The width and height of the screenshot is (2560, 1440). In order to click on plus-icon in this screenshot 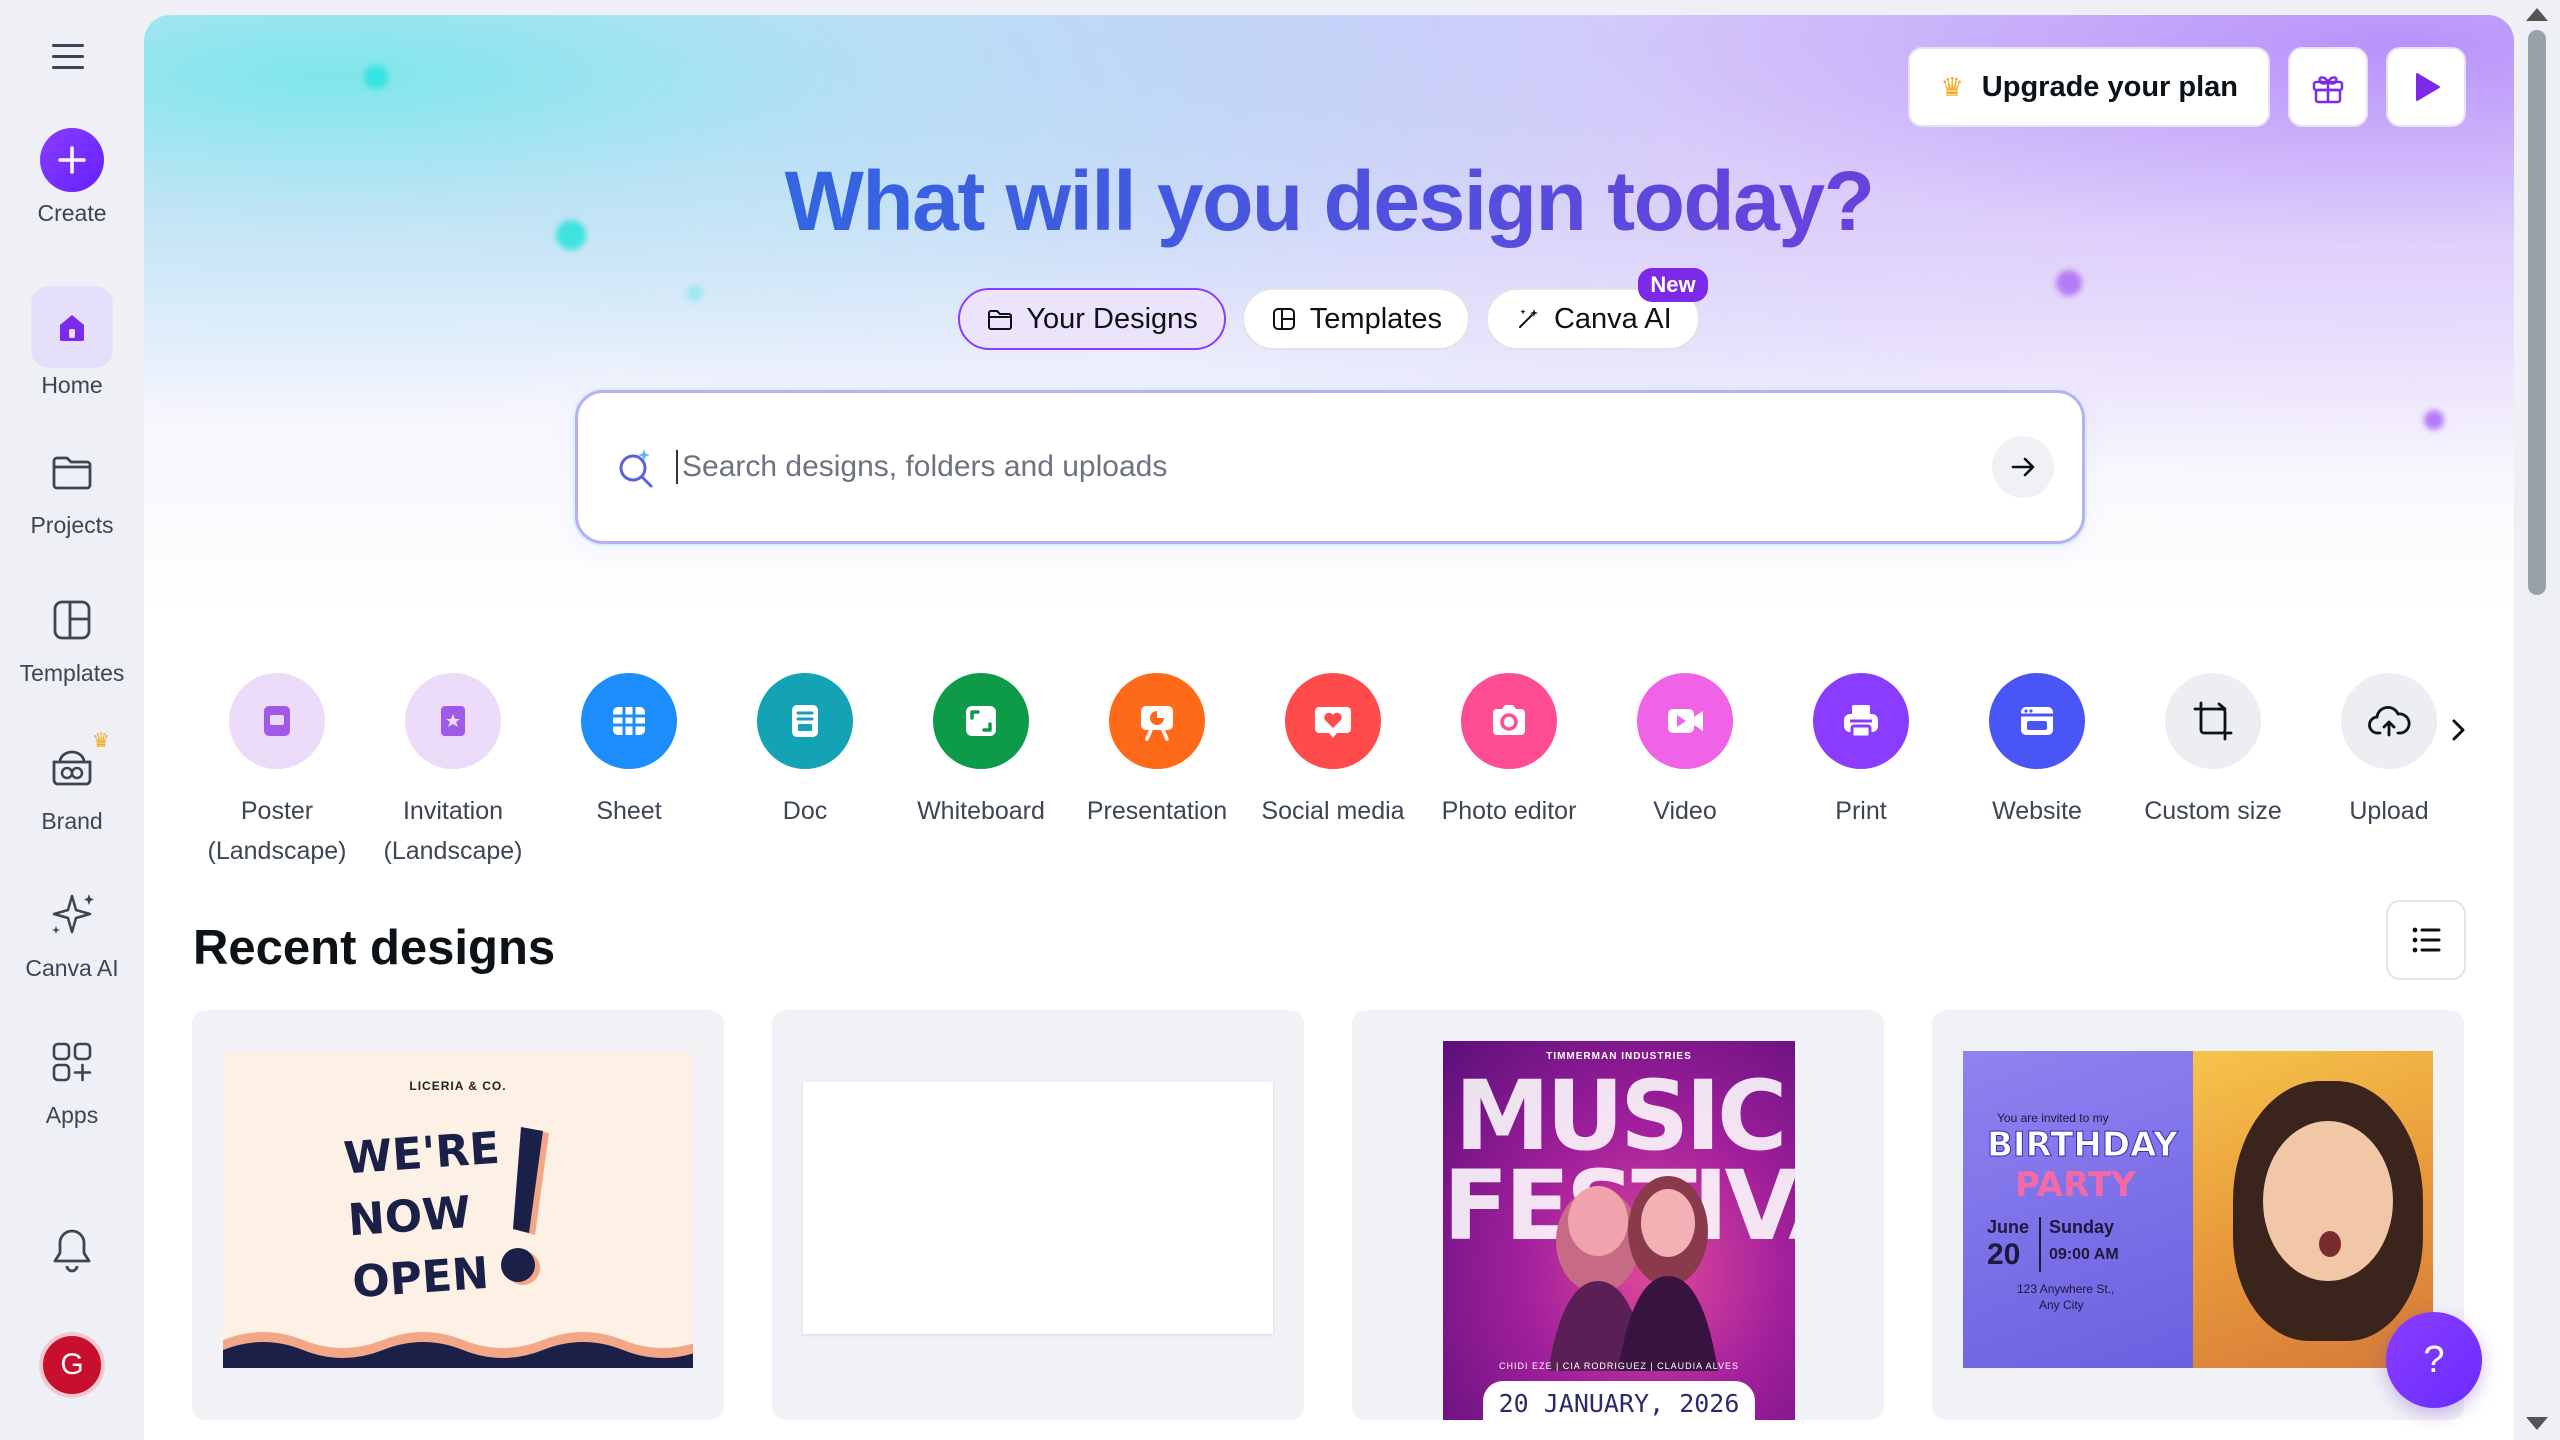, I will do `click(72, 160)`.